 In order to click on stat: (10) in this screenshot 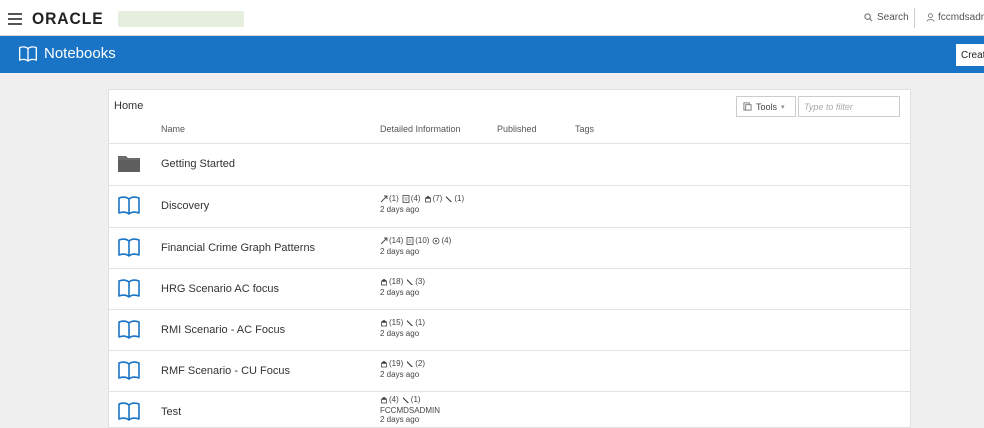, I will do `click(417, 240)`.